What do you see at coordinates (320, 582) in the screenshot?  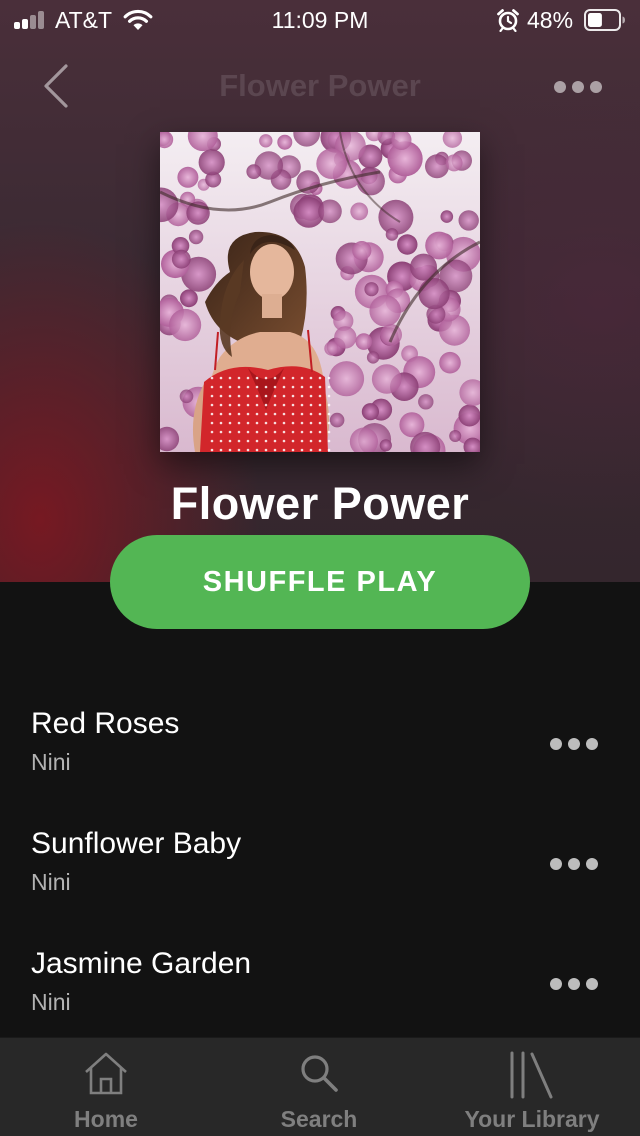 I see `shuffle-play-button: SHUFFLE PLAY` at bounding box center [320, 582].